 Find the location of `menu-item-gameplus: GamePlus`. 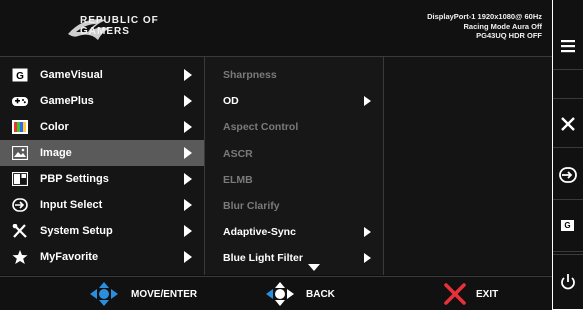

menu-item-gameplus: GamePlus is located at coordinates (102, 101).